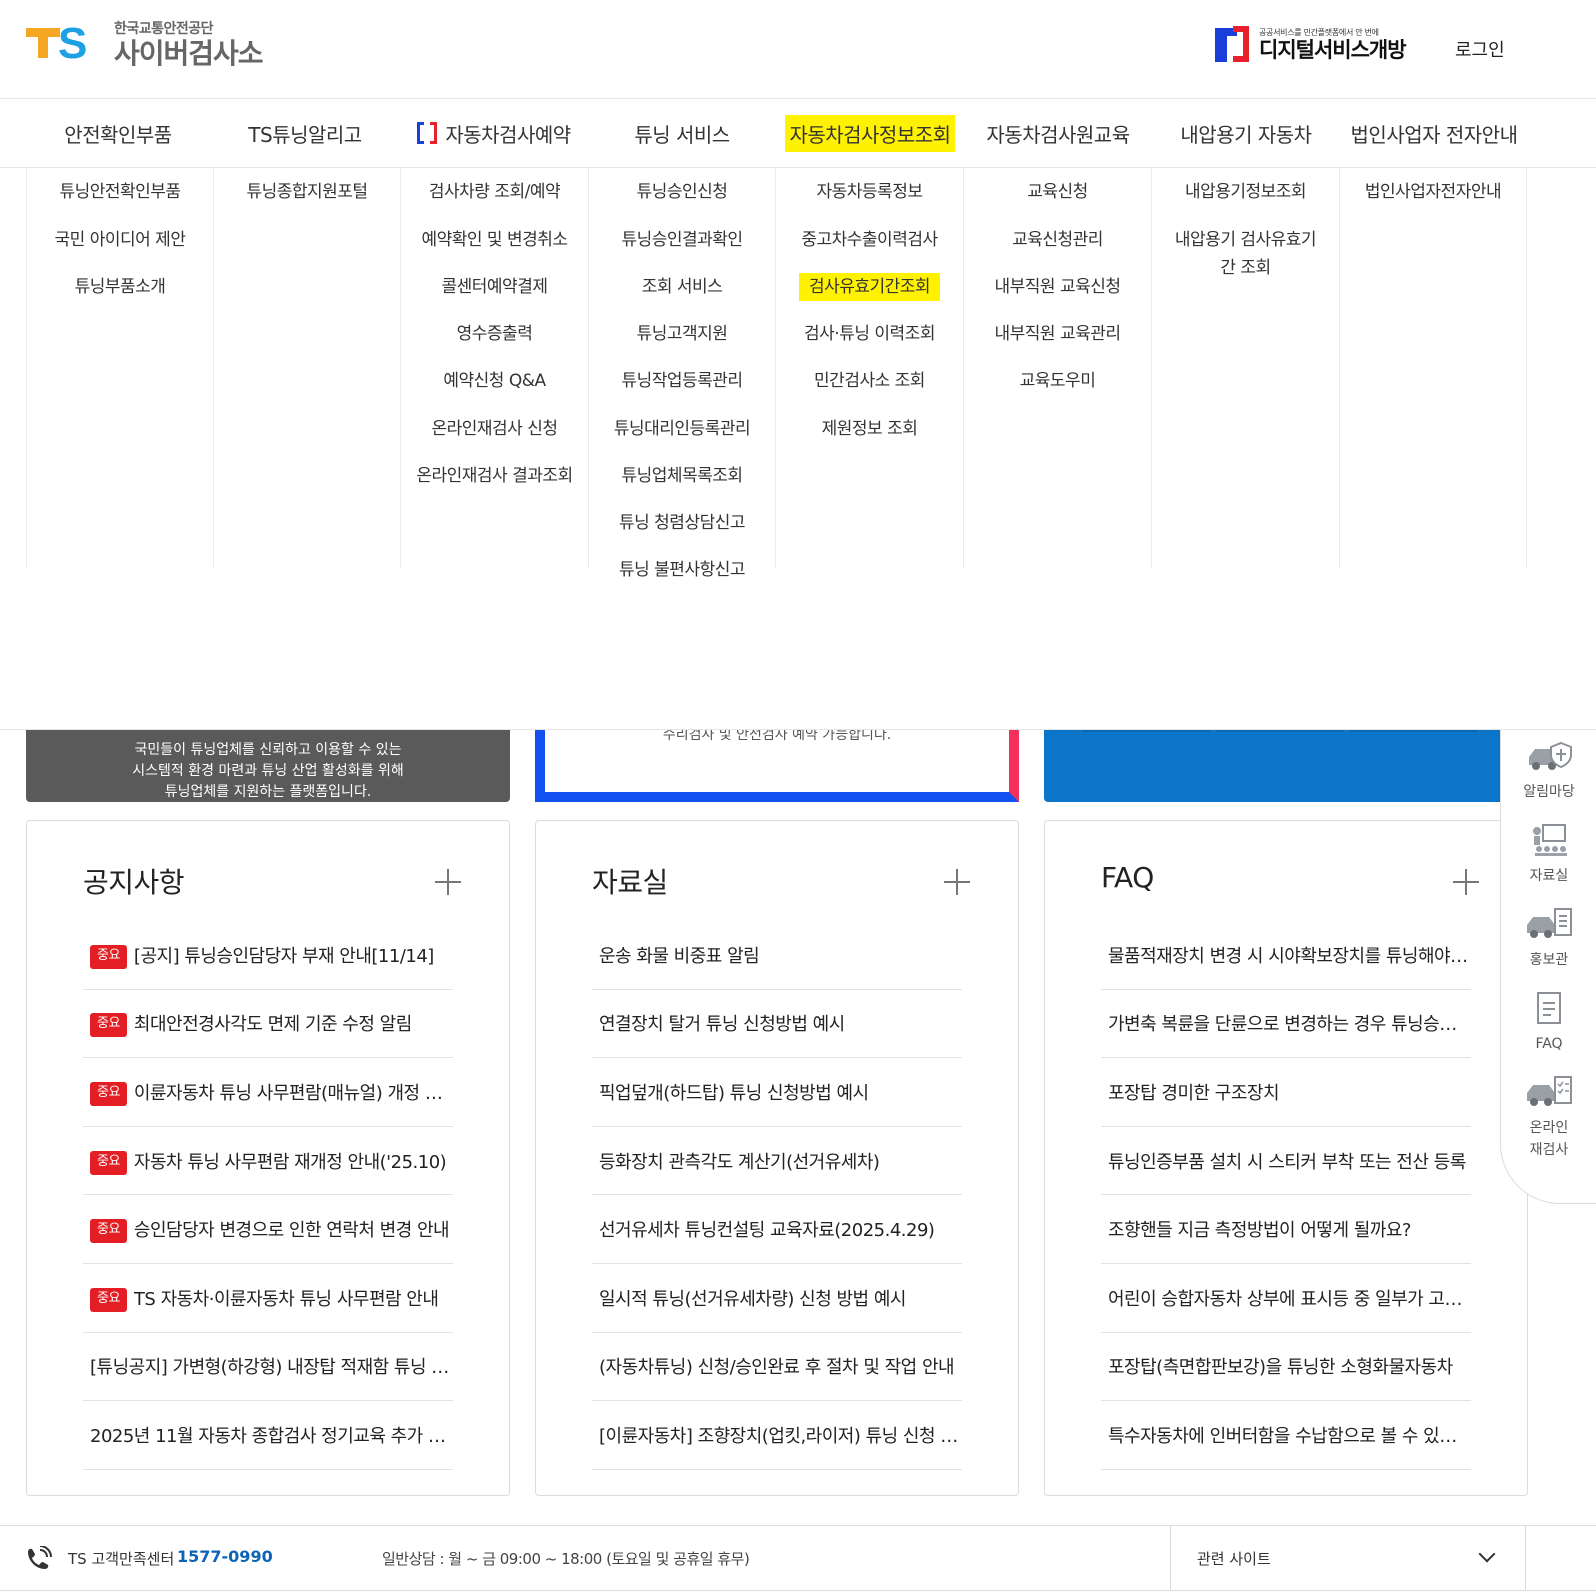 This screenshot has height=1596, width=1596. I want to click on list-item: 선거유세차 튜닝컨설팅 교육자료(2025.4.29), so click(777, 1229).